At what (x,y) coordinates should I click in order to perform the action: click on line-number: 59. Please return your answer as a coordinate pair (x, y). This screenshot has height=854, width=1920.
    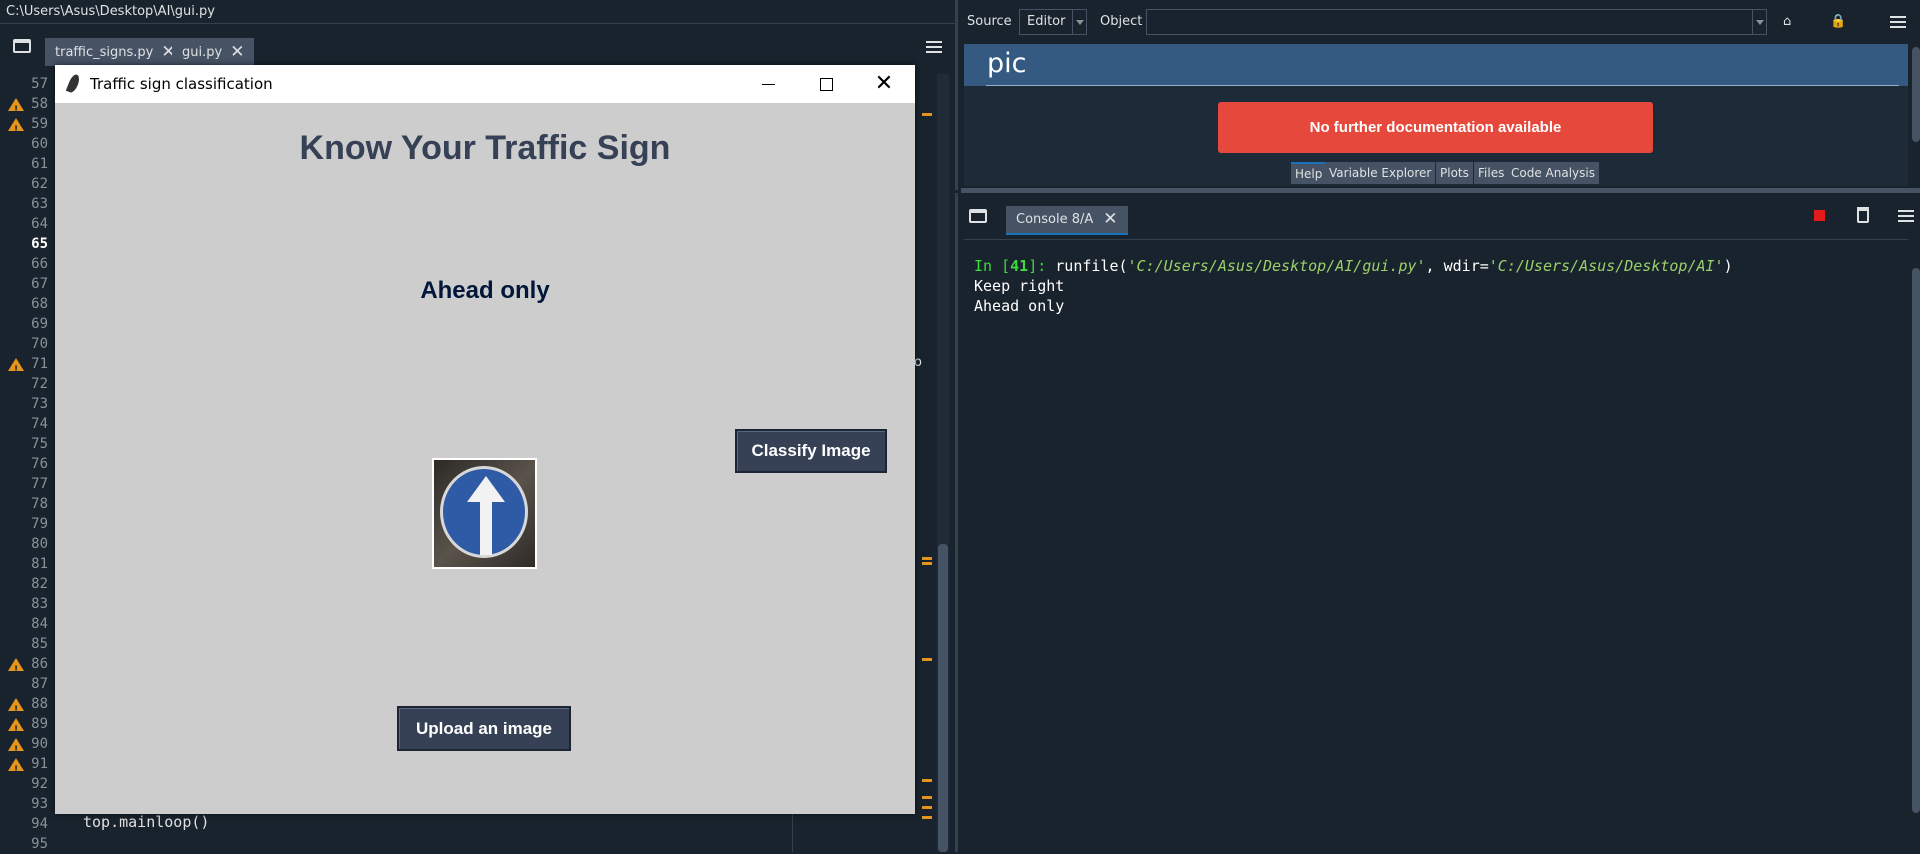
    Looking at the image, I should click on (25, 127).